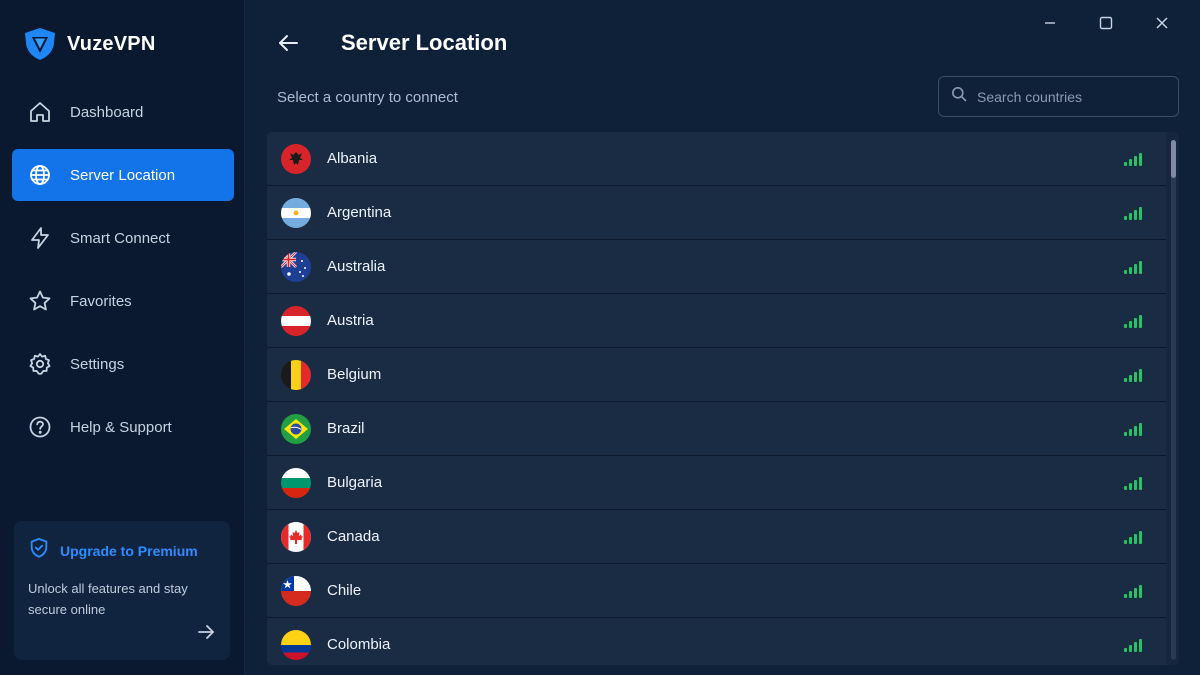 This screenshot has height=675, width=1200. Describe the element at coordinates (716, 159) in the screenshot. I see `country-row-albania: Albania` at that location.